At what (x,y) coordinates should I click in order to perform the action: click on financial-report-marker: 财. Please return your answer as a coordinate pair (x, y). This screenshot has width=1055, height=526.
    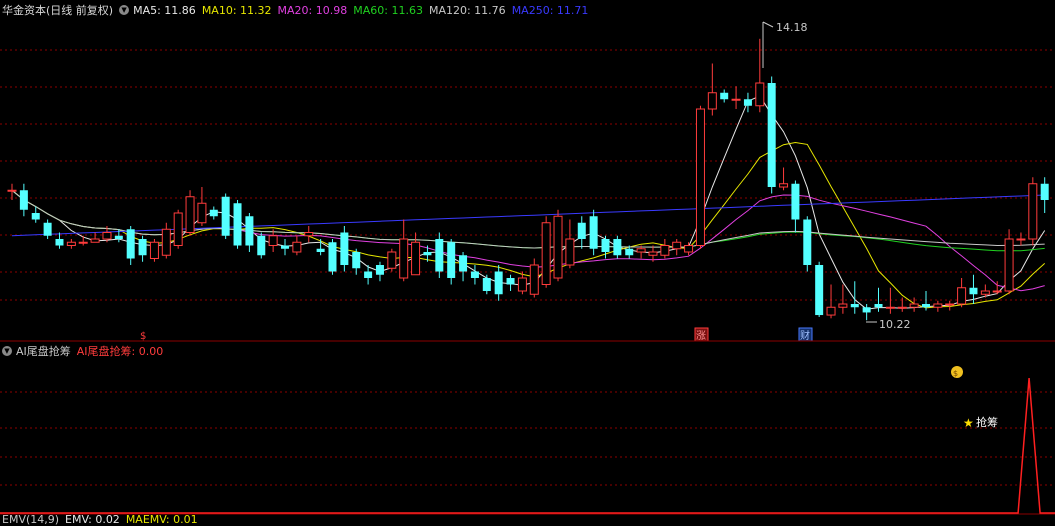
    Looking at the image, I should click on (805, 335).